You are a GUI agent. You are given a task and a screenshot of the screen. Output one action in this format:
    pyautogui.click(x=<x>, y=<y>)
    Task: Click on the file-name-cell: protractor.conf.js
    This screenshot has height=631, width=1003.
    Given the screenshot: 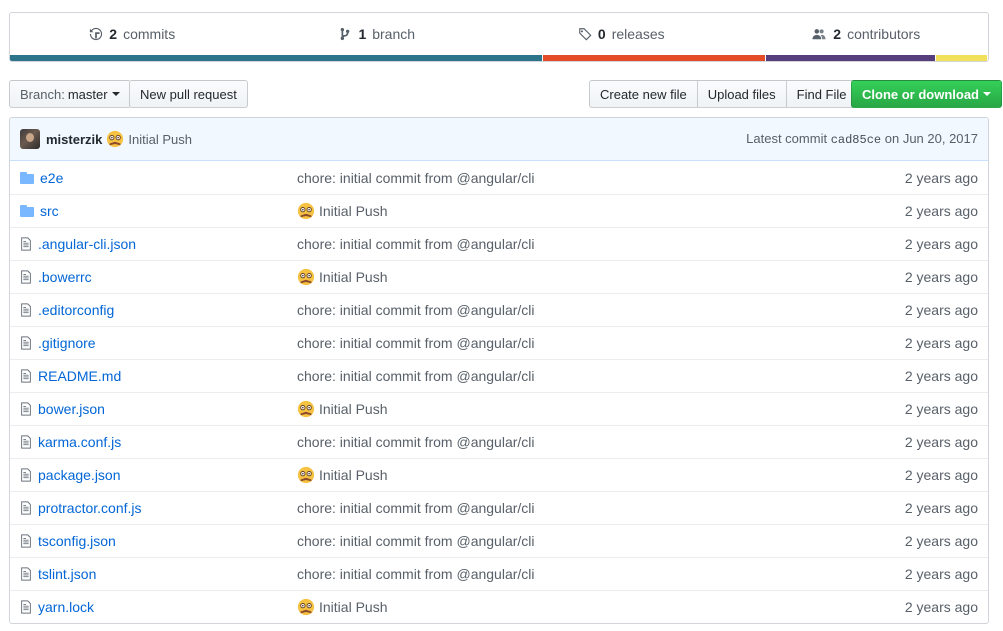 What is the action you would take?
    pyautogui.click(x=158, y=508)
    